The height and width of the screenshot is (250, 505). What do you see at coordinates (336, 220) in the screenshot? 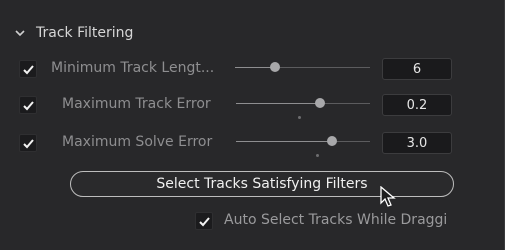
I see `auto-select-tracks-label: Auto Select Tracks While Draggi` at bounding box center [336, 220].